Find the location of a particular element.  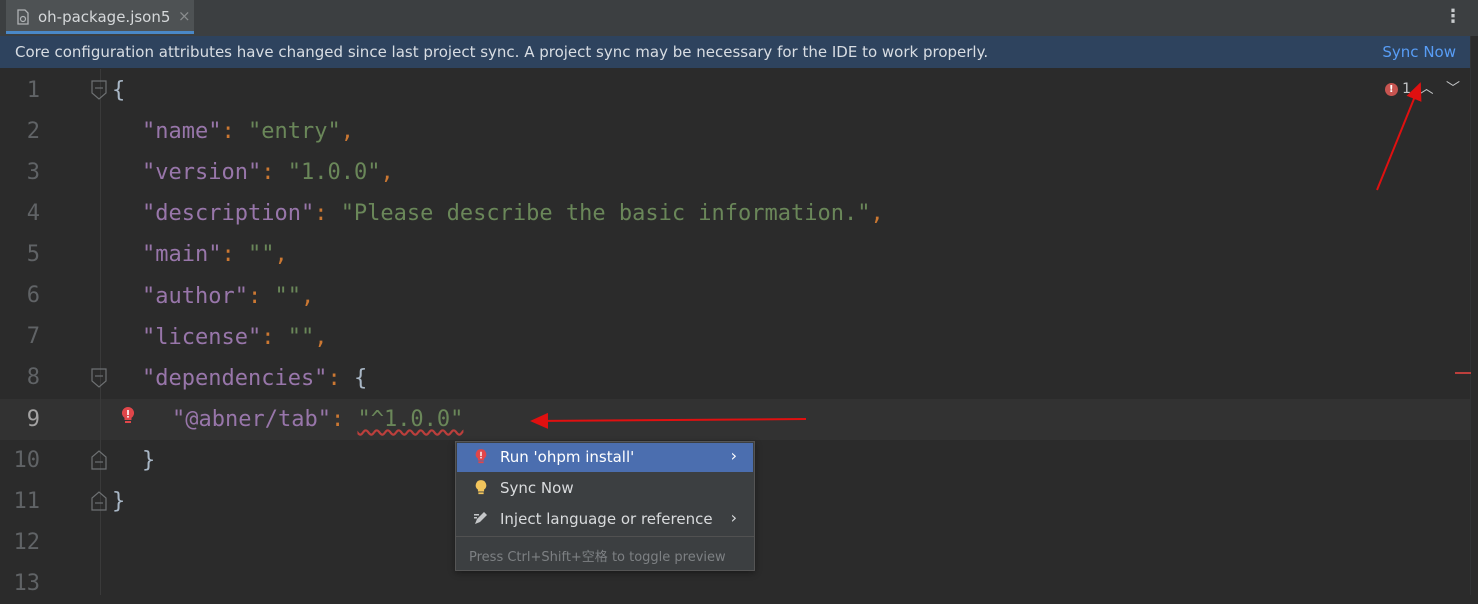

line-number: 5 is located at coordinates (33, 254).